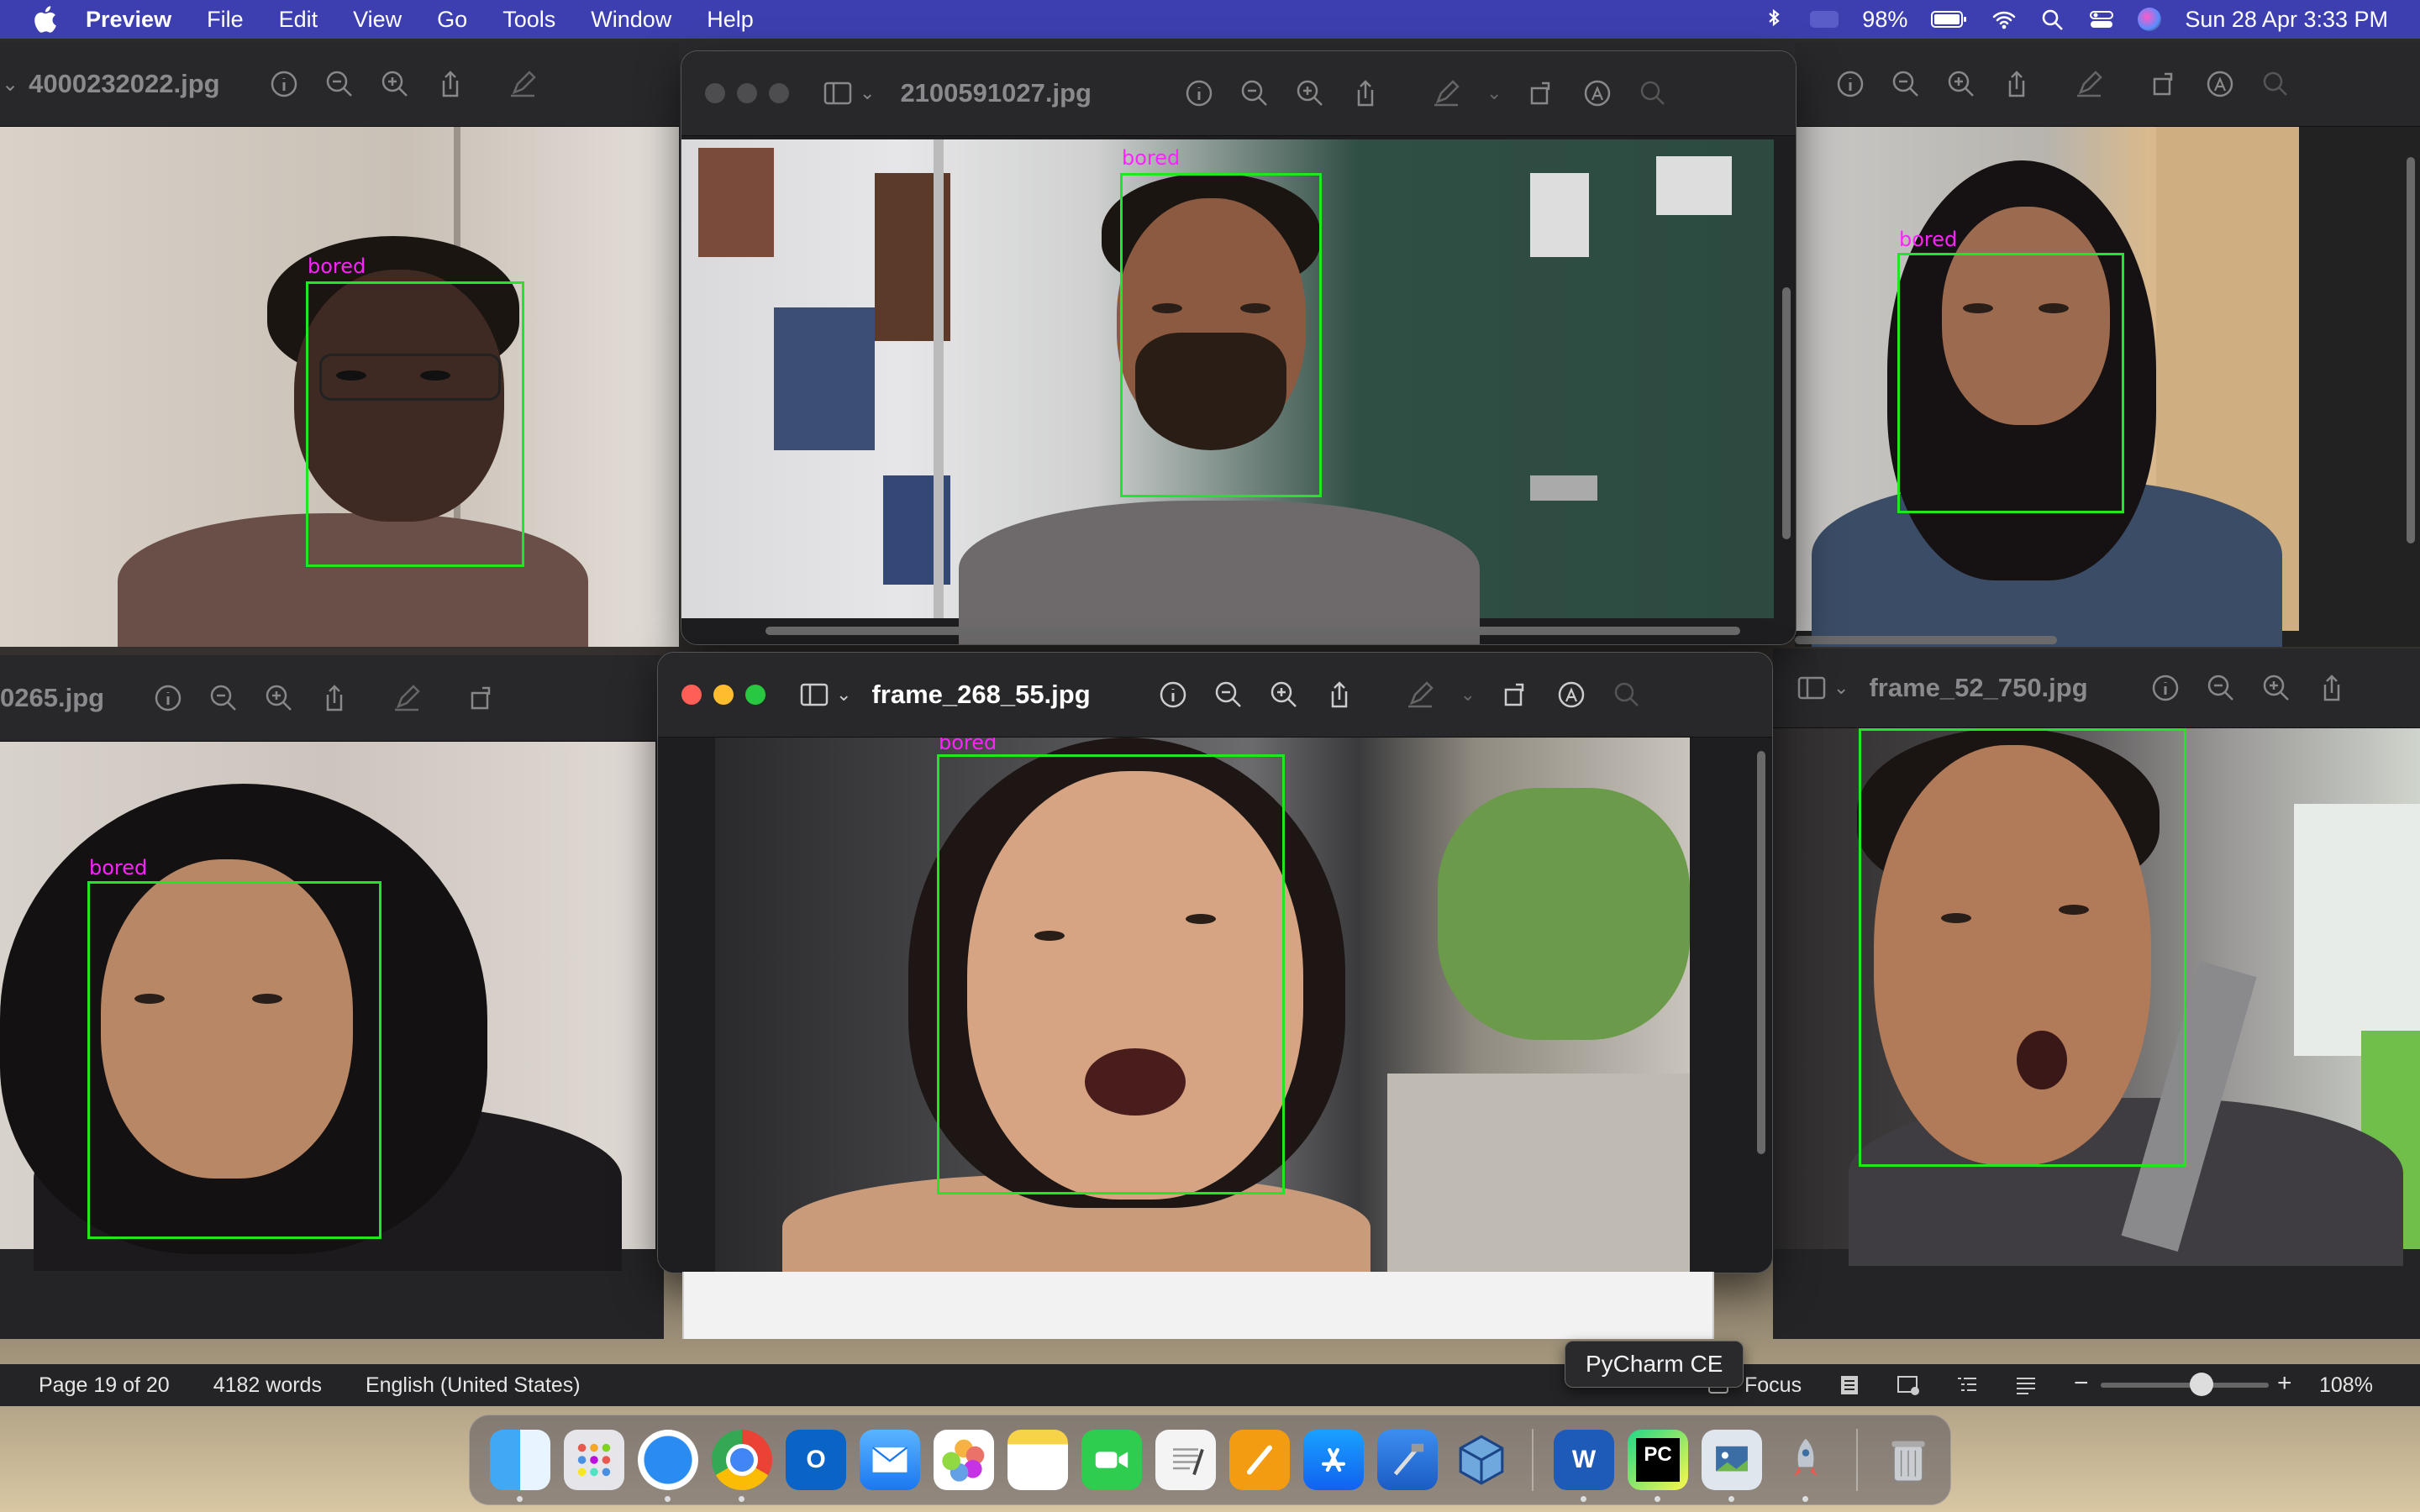 The image size is (2420, 1512). I want to click on word-count: 4182 words, so click(268, 1385).